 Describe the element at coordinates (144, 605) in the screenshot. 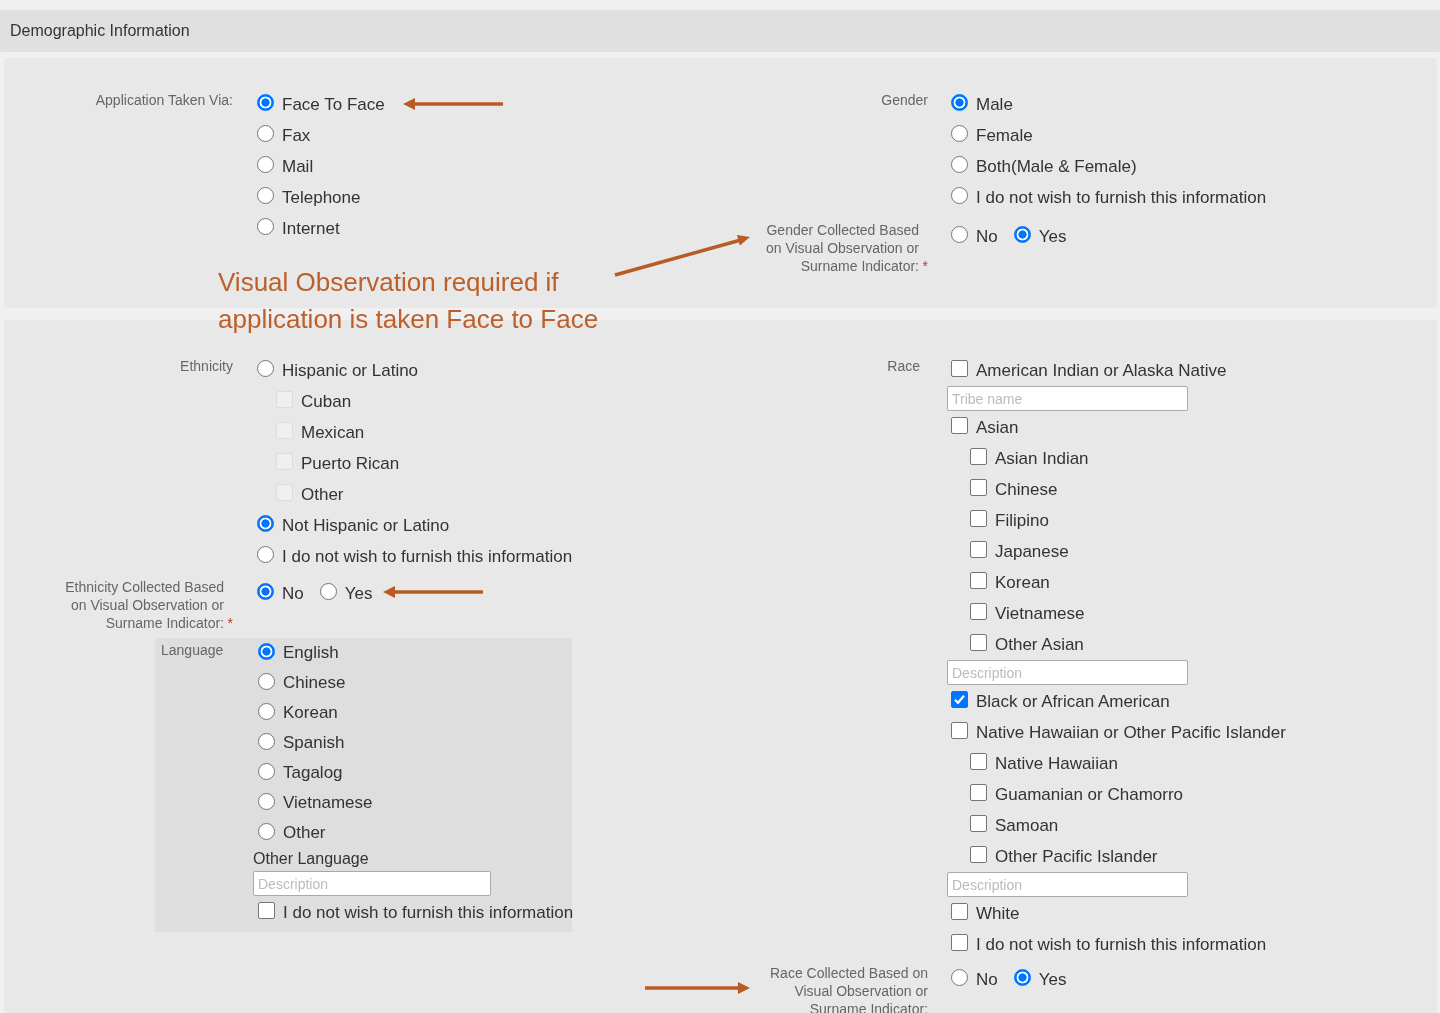

I see `field-label: Ethnicity Collected Based on Visual Observation or Surname Indicator:` at that location.